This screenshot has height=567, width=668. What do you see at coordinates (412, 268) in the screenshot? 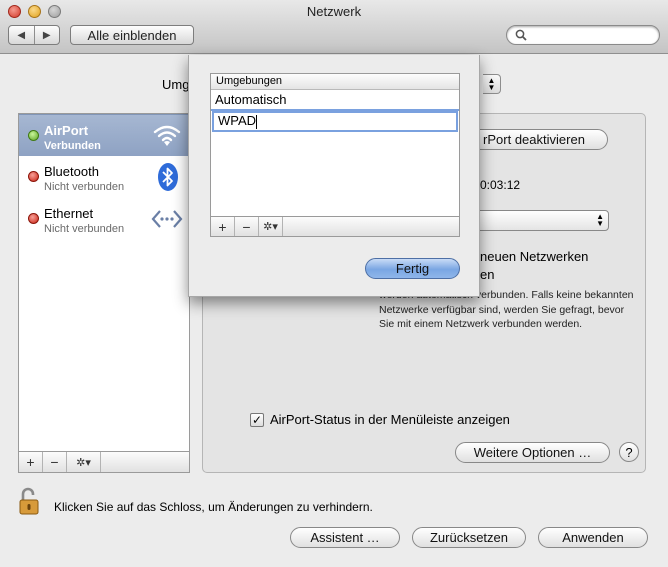
I see `done-button: Fertig` at bounding box center [412, 268].